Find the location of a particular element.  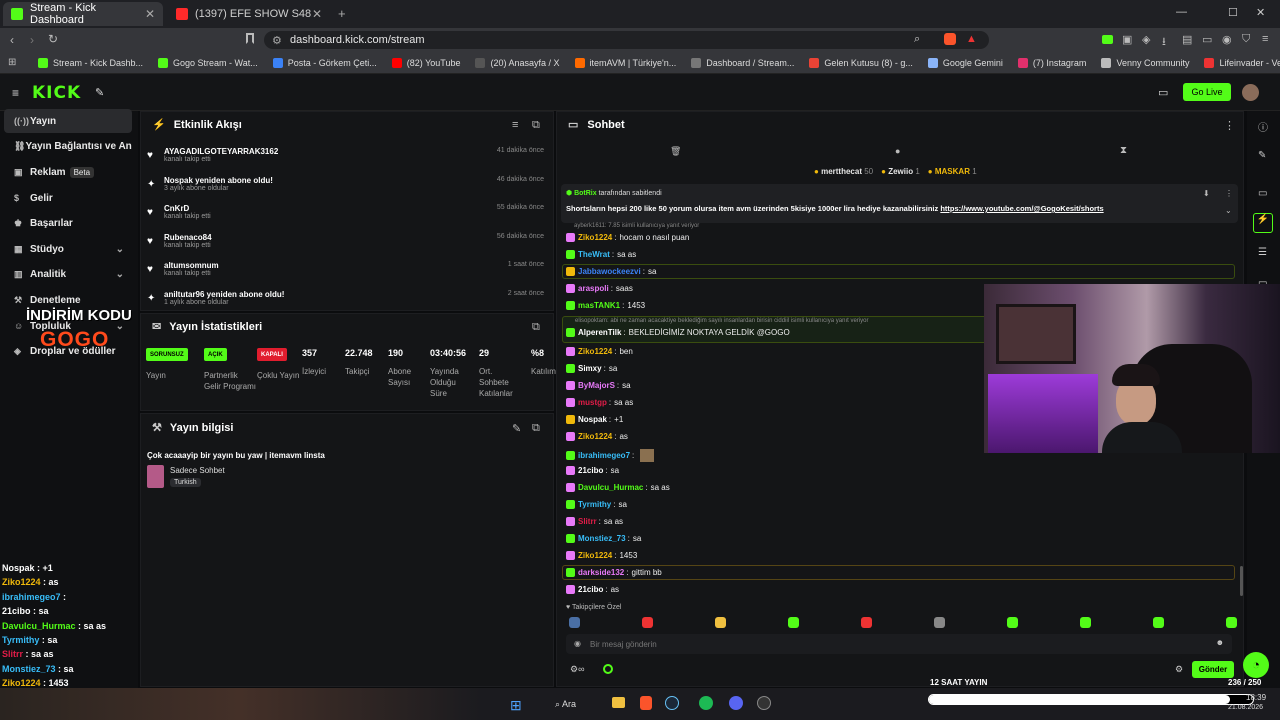

chat-message: darkside132: gittim bb is located at coordinates (614, 572).